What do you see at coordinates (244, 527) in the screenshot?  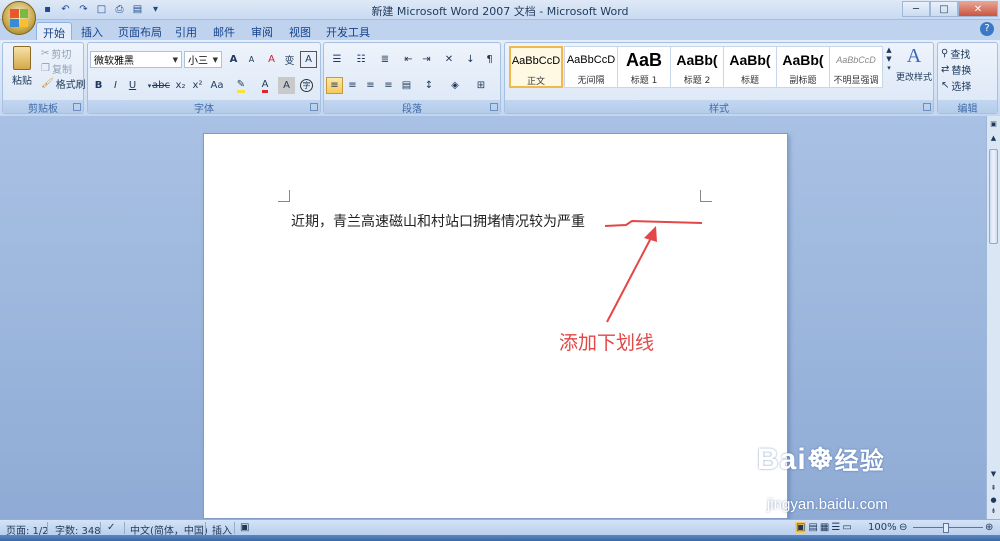 I see `macro-record-icon: ▣` at bounding box center [244, 527].